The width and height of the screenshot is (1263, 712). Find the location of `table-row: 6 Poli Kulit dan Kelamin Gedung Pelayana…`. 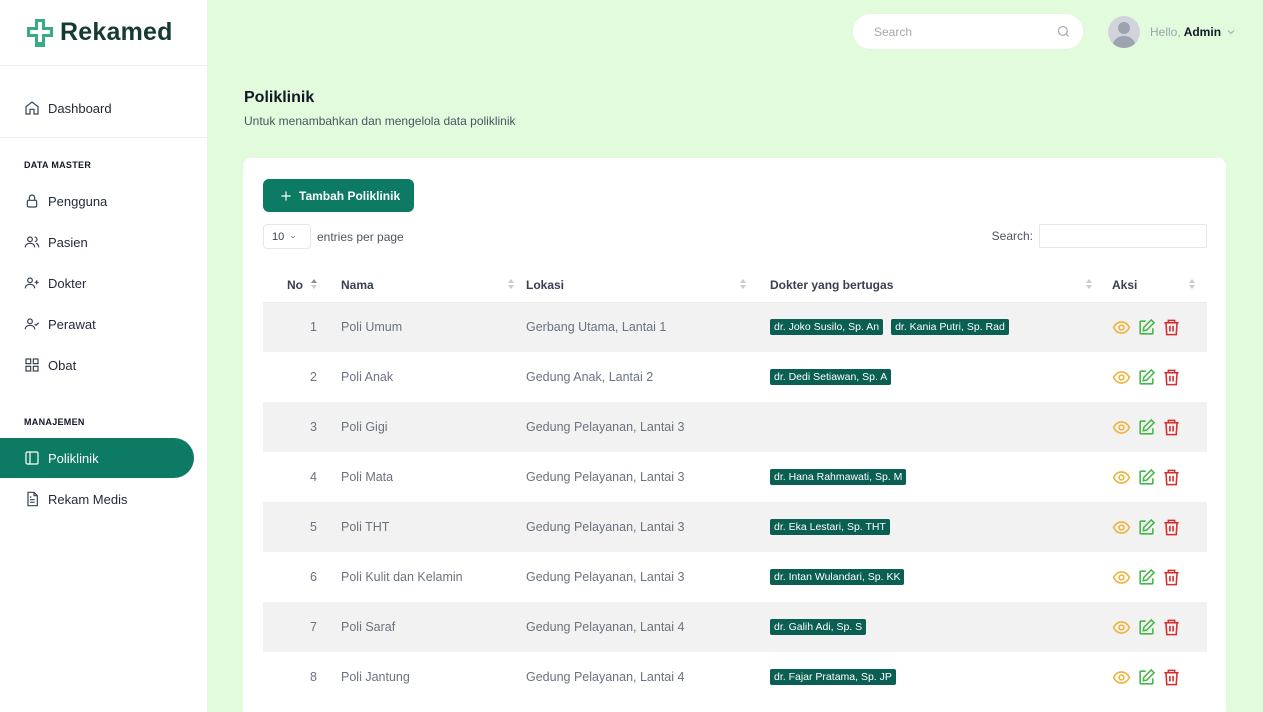

table-row: 6 Poli Kulit dan Kelamin Gedung Pelayana… is located at coordinates (735, 577).